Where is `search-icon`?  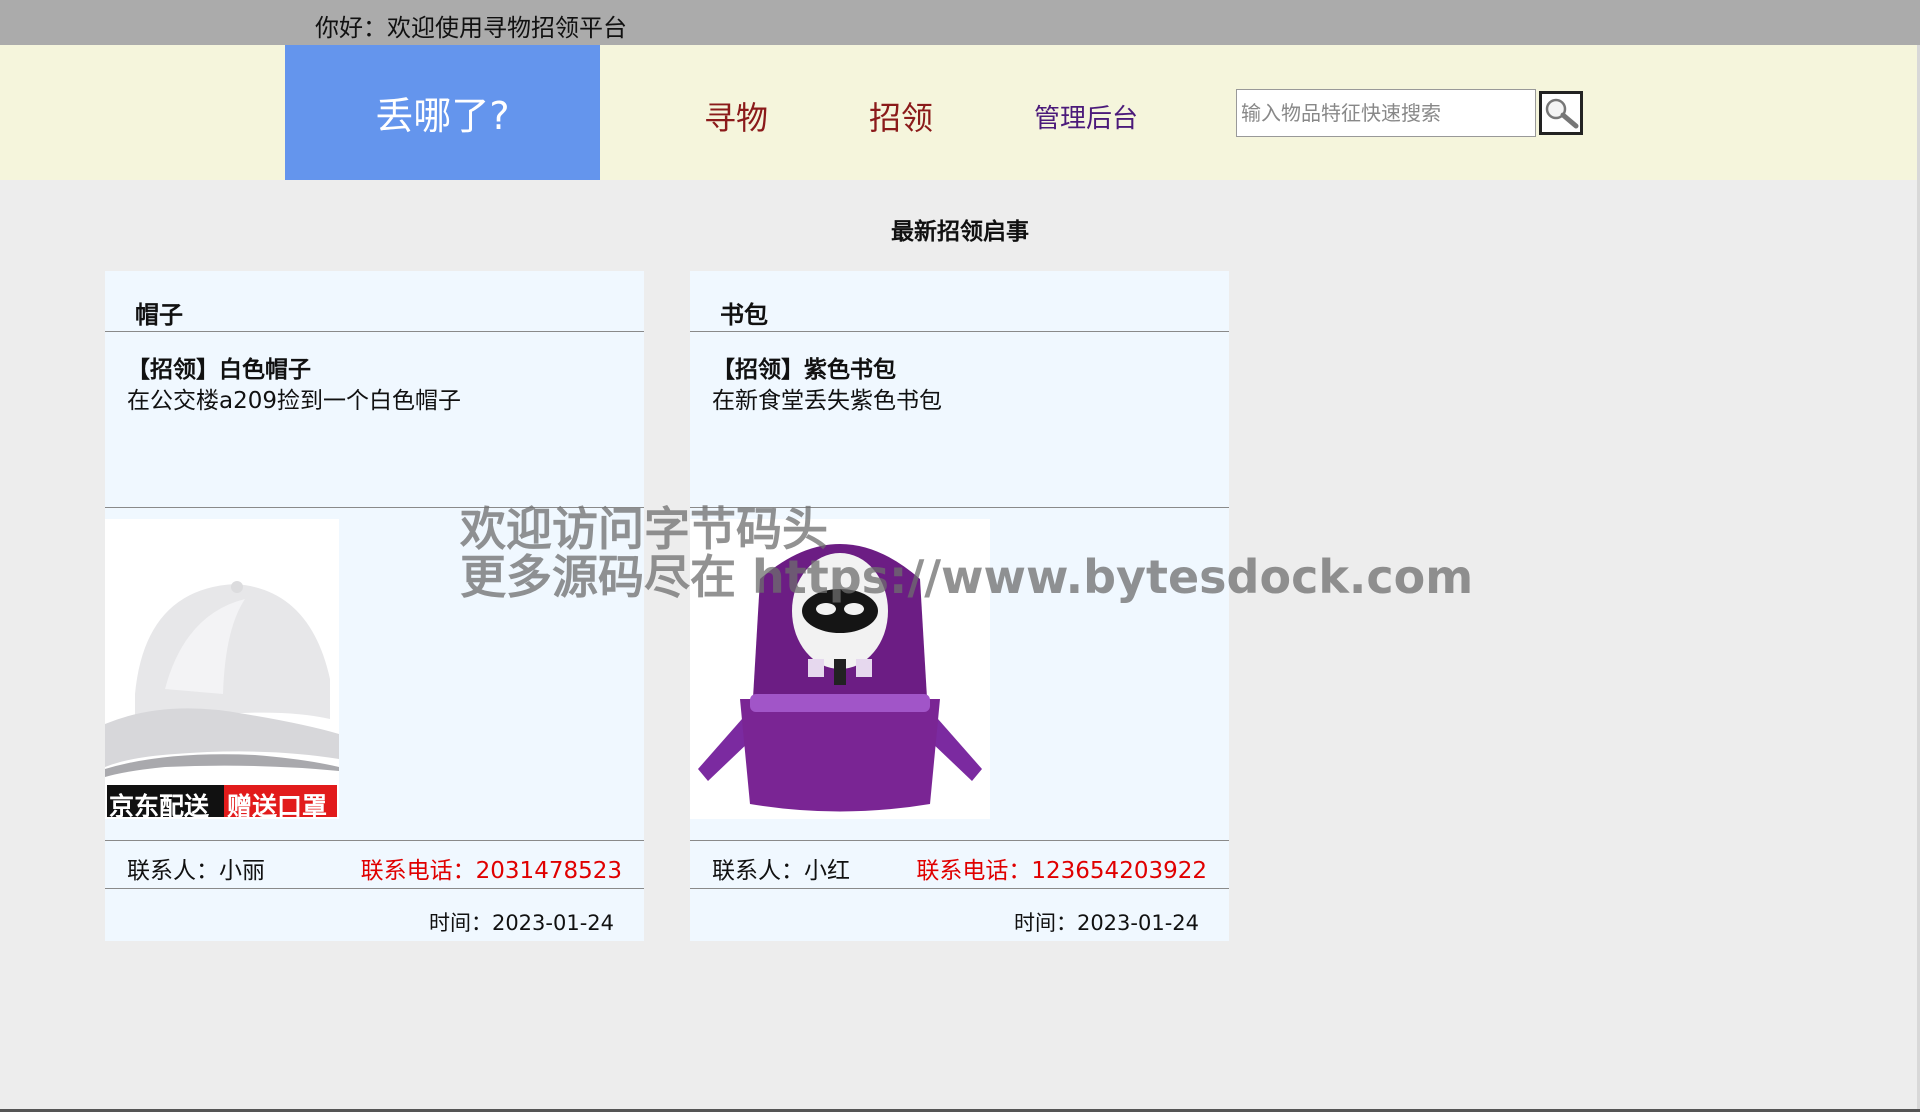
search-icon is located at coordinates (1562, 113).